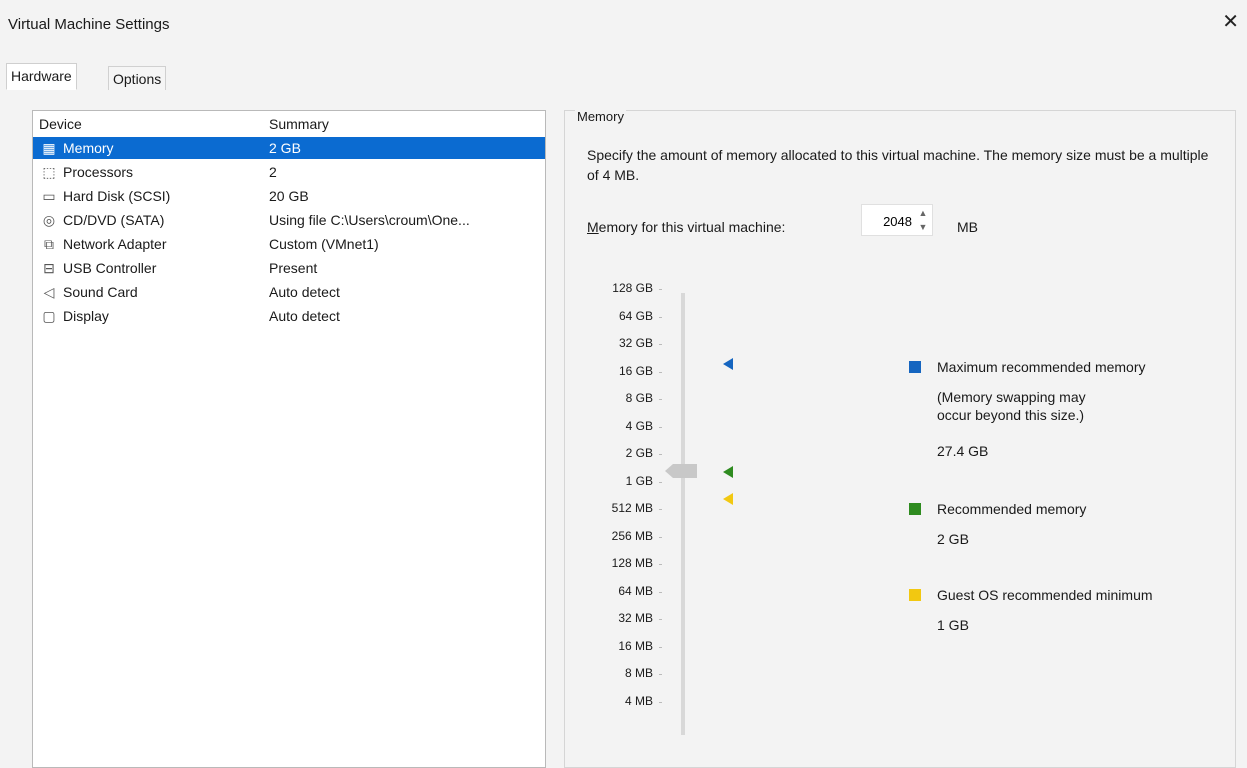  I want to click on network-adapter-icon: ⧉, so click(49, 244).